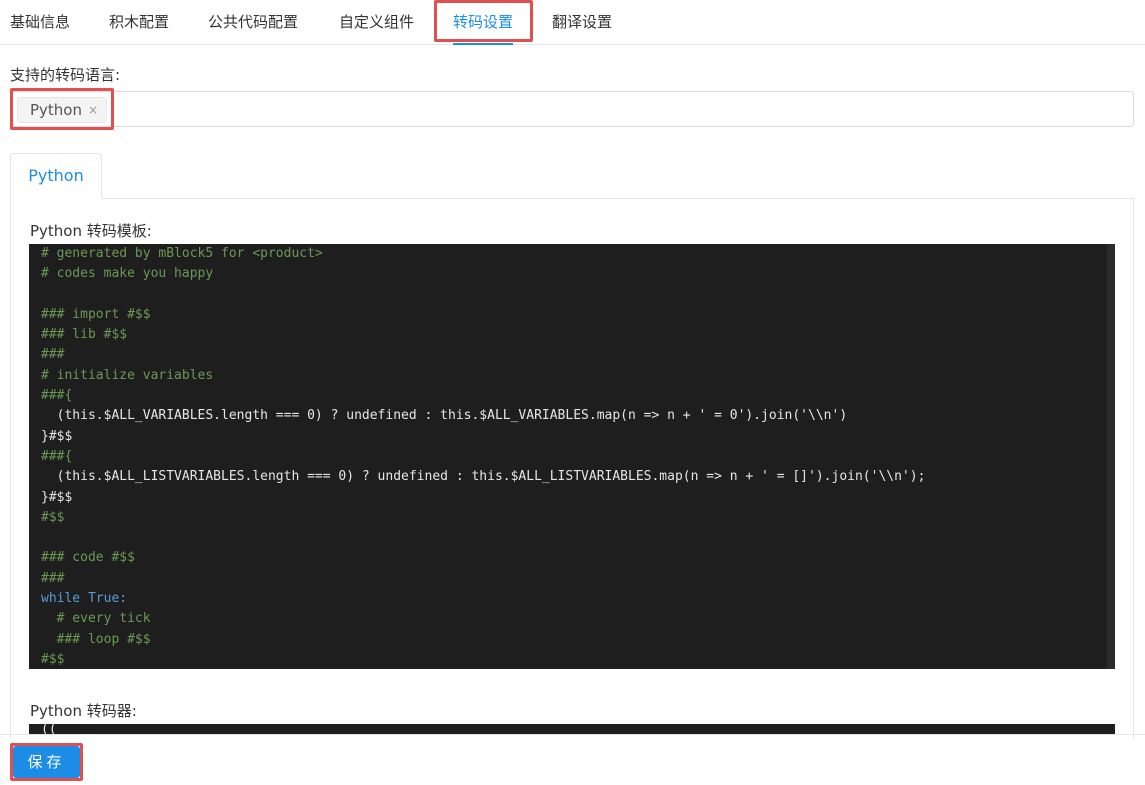  I want to click on tab-python: Python, so click(56, 176).